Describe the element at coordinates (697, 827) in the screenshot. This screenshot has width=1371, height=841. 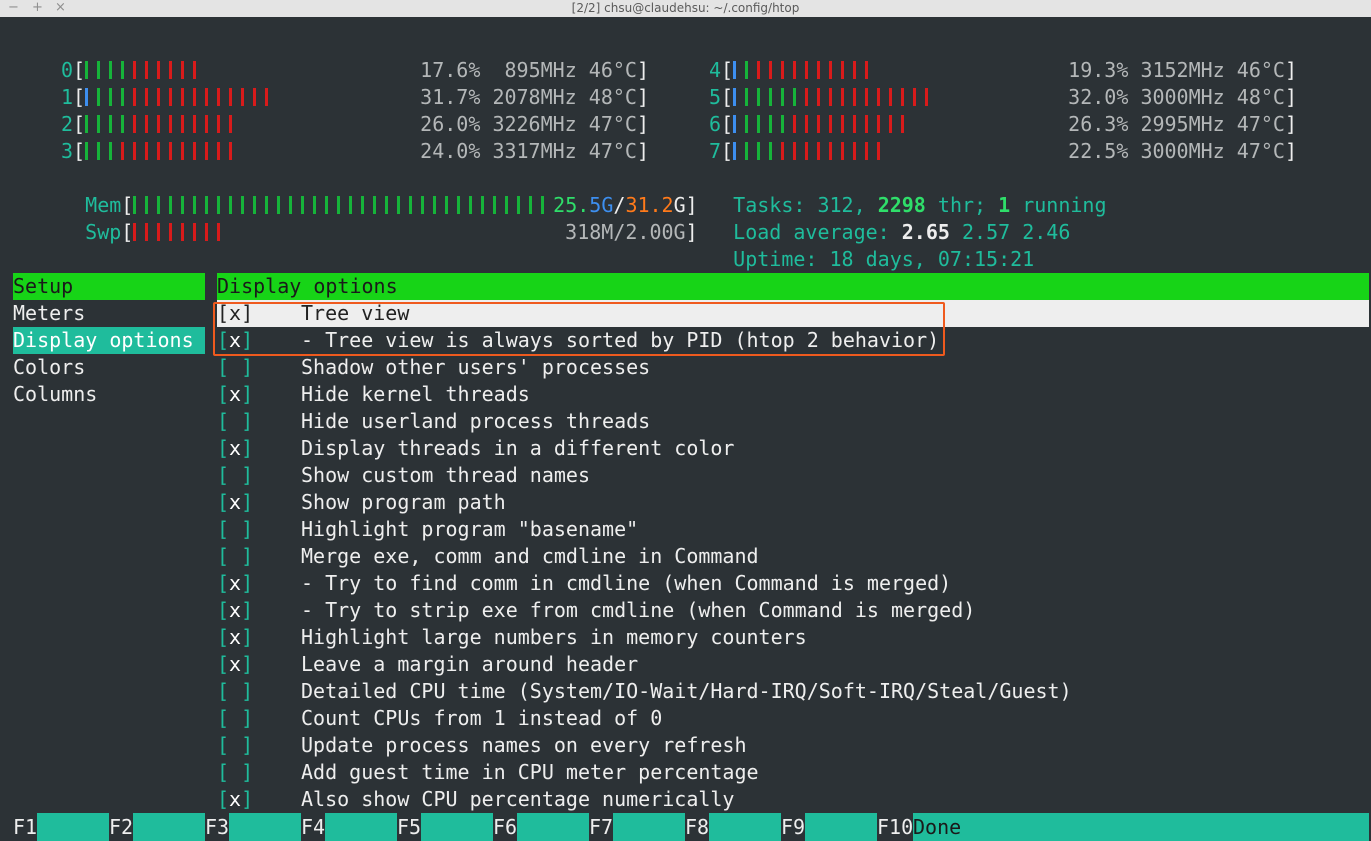
I see `fkey-f8: F8` at that location.